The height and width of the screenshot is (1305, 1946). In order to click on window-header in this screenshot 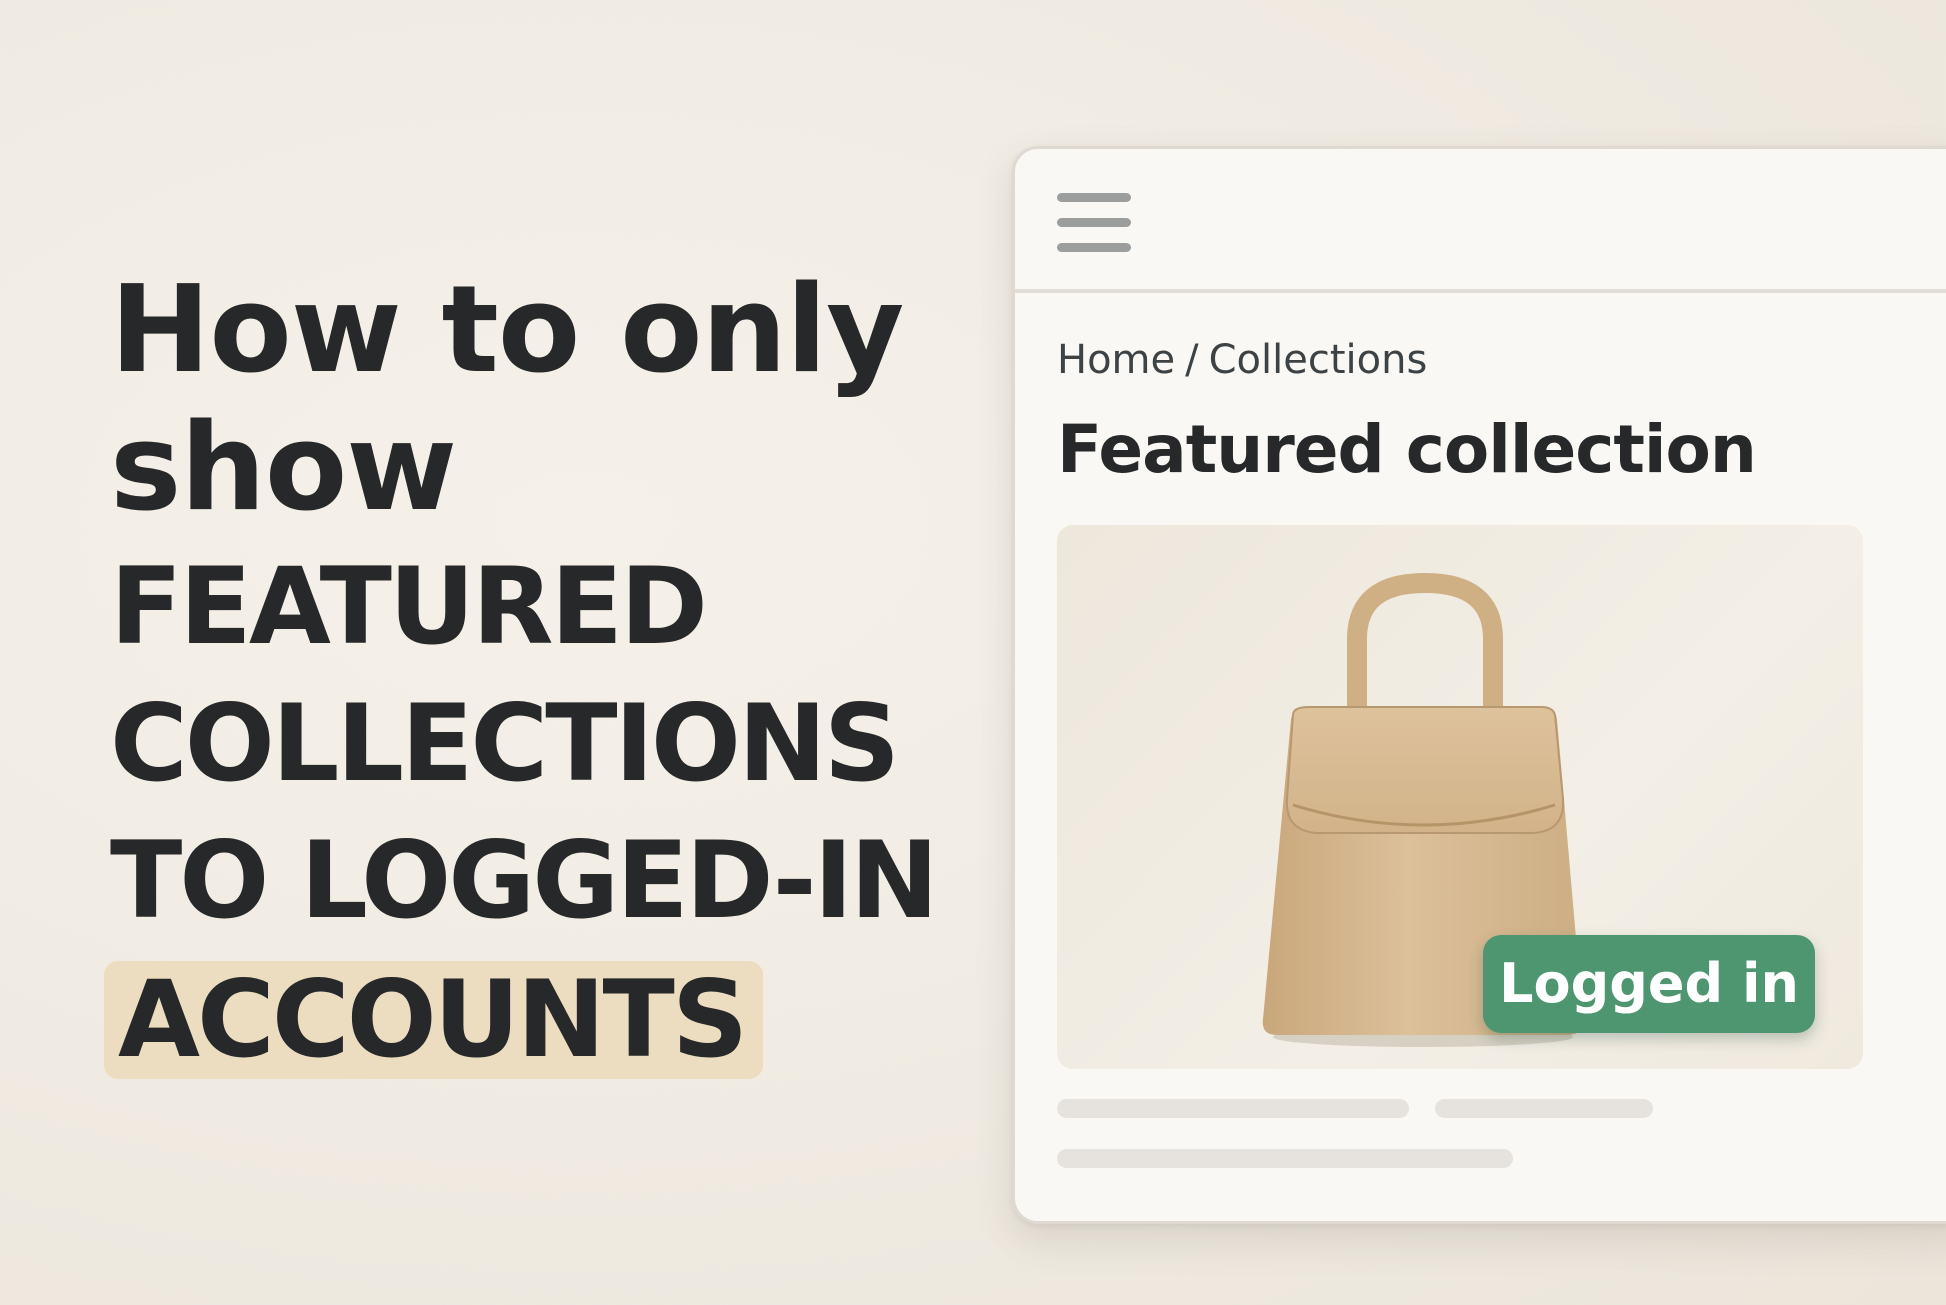, I will do `click(1480, 221)`.